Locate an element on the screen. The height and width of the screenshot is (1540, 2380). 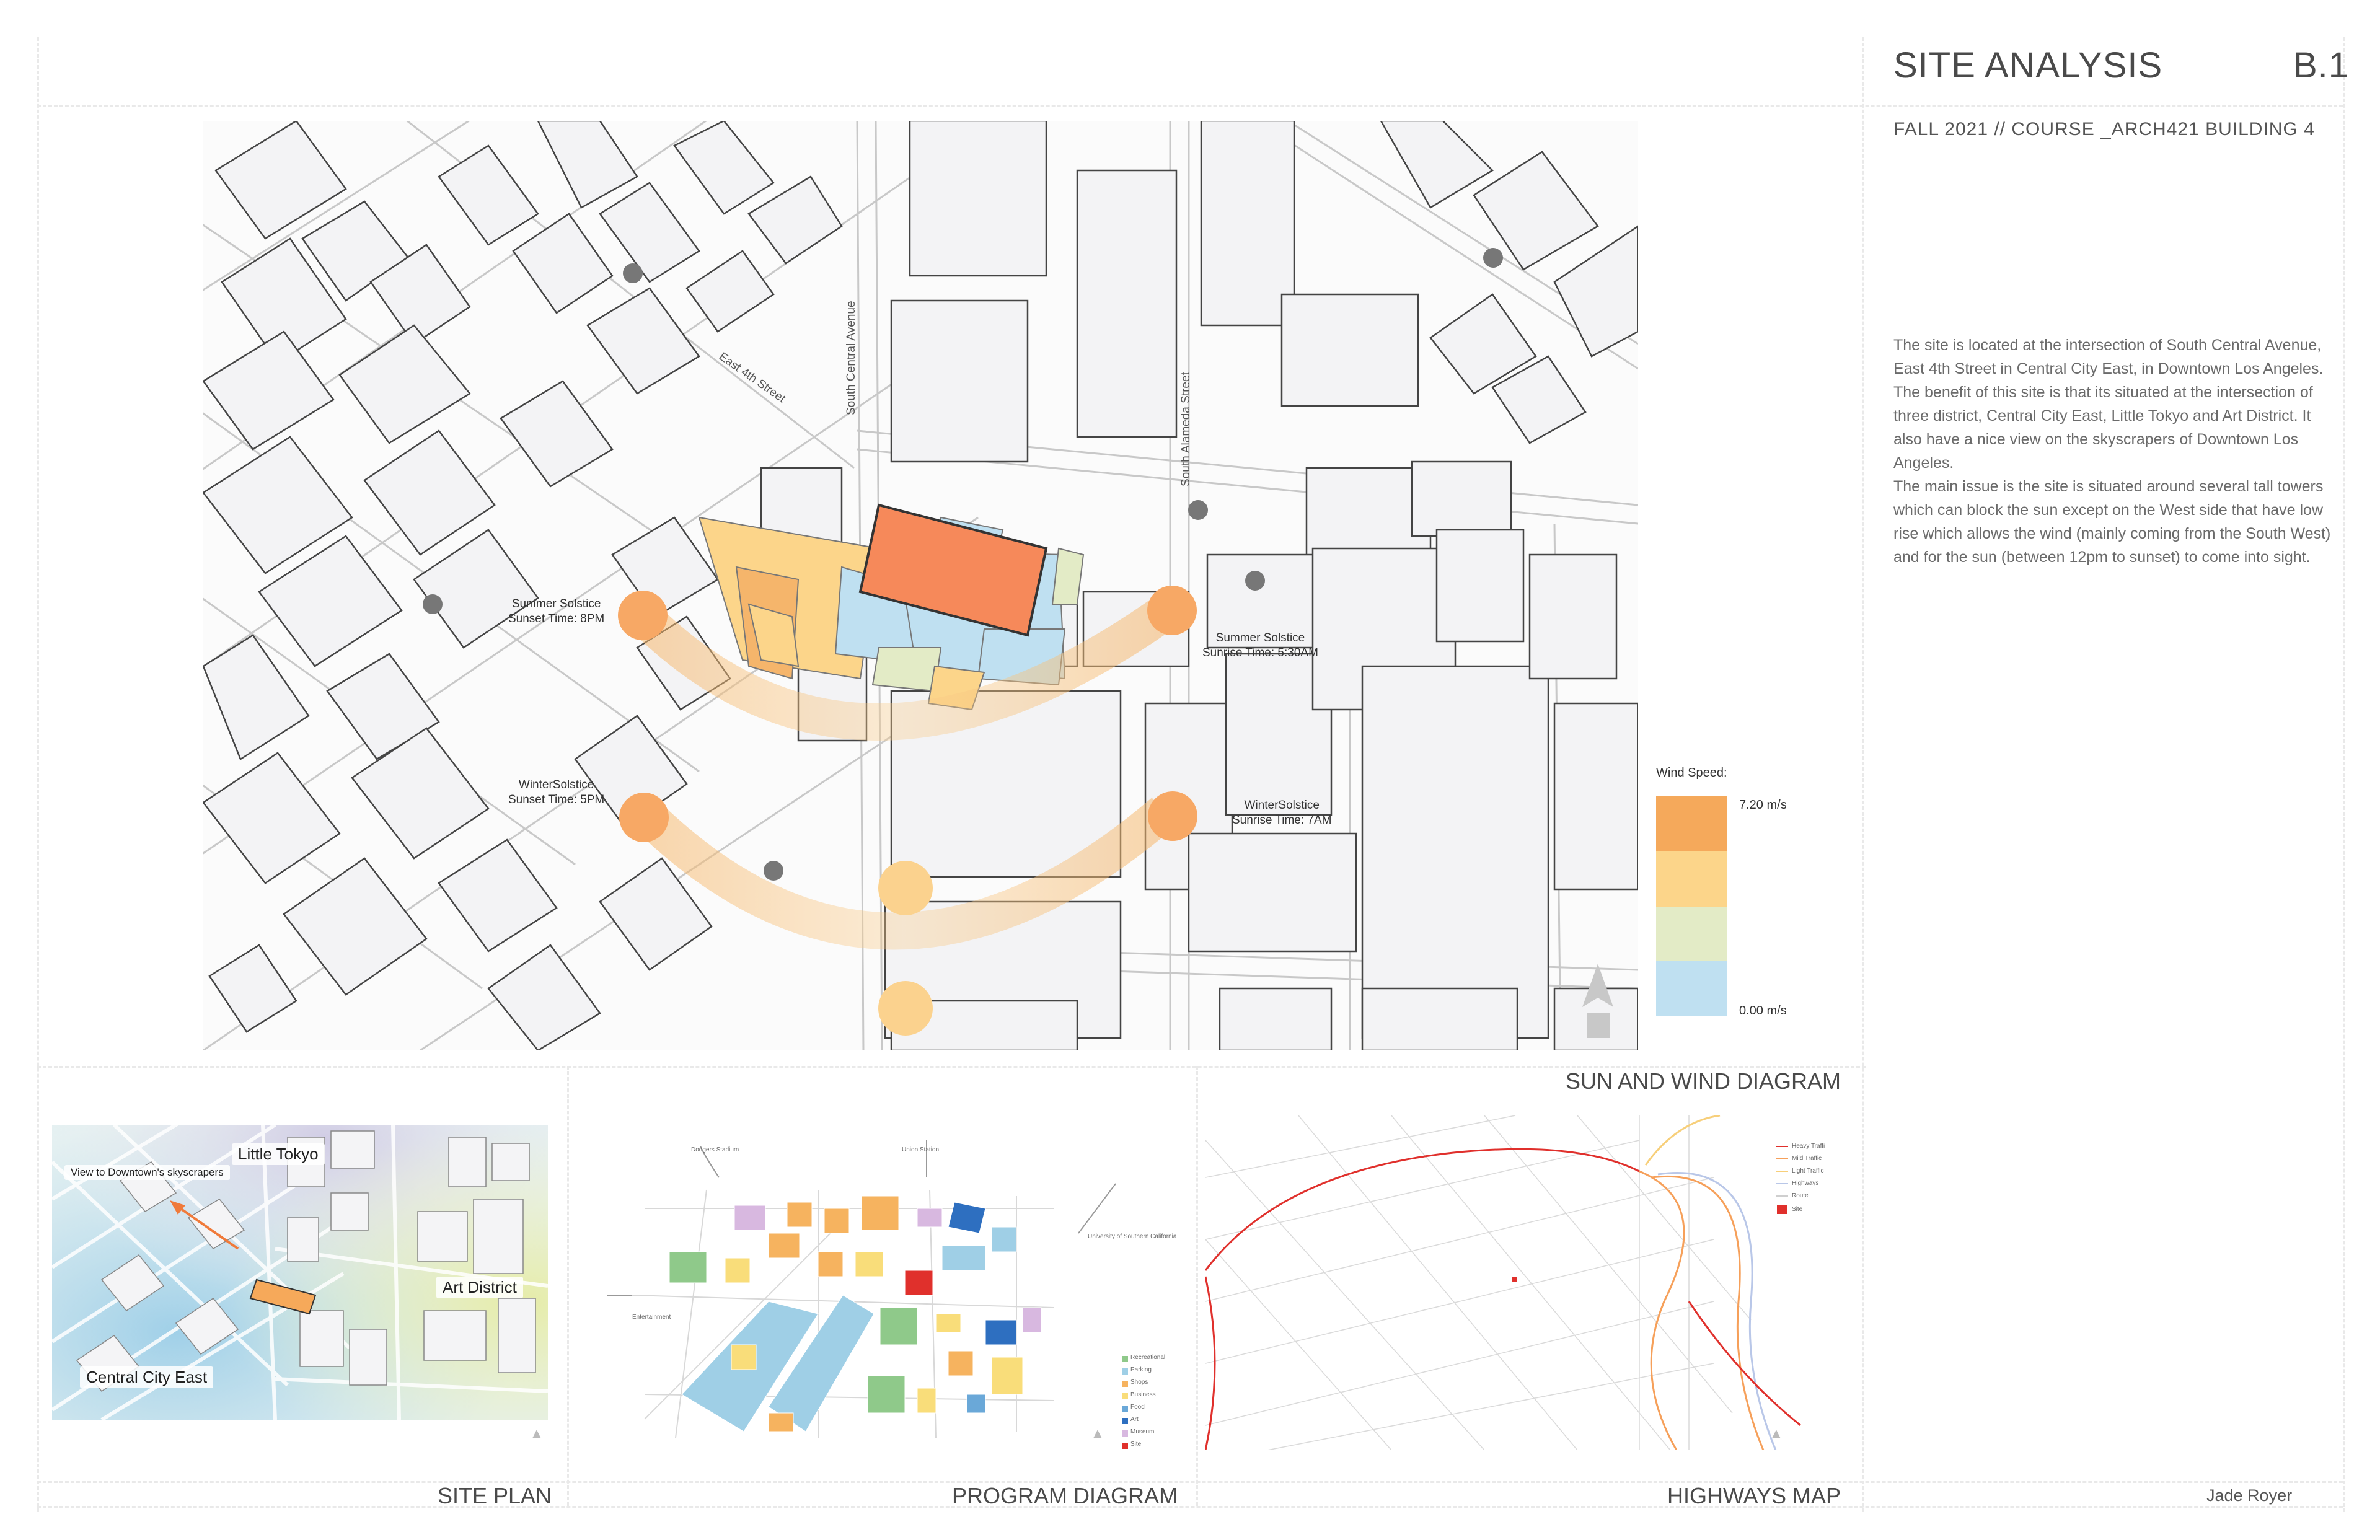
arrow-label-union-station: Union Station is located at coordinates (921, 1149).